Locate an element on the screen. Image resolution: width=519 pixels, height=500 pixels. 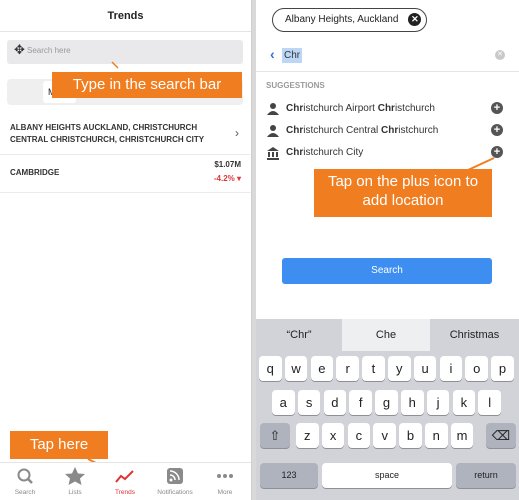
key-g: g is located at coordinates (386, 402).